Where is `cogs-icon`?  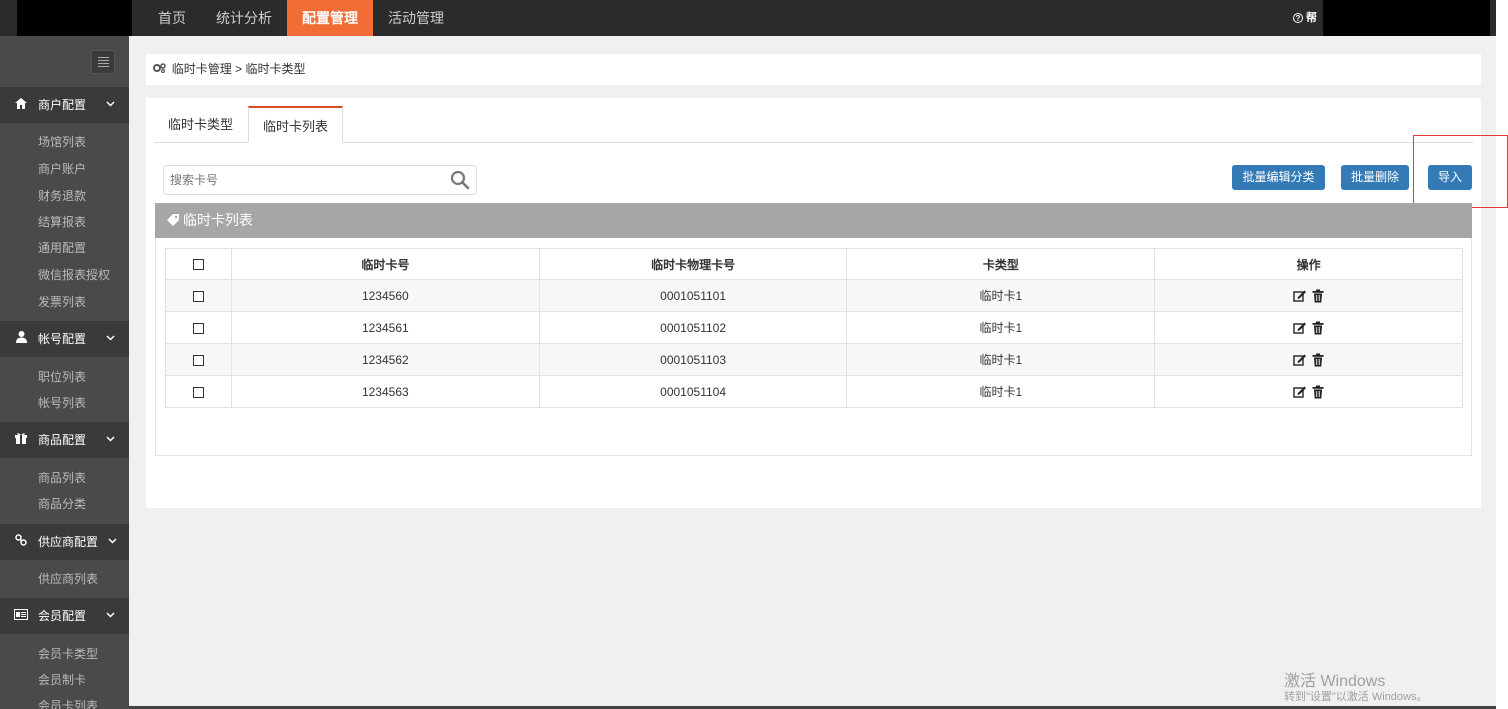
cogs-icon is located at coordinates (161, 69).